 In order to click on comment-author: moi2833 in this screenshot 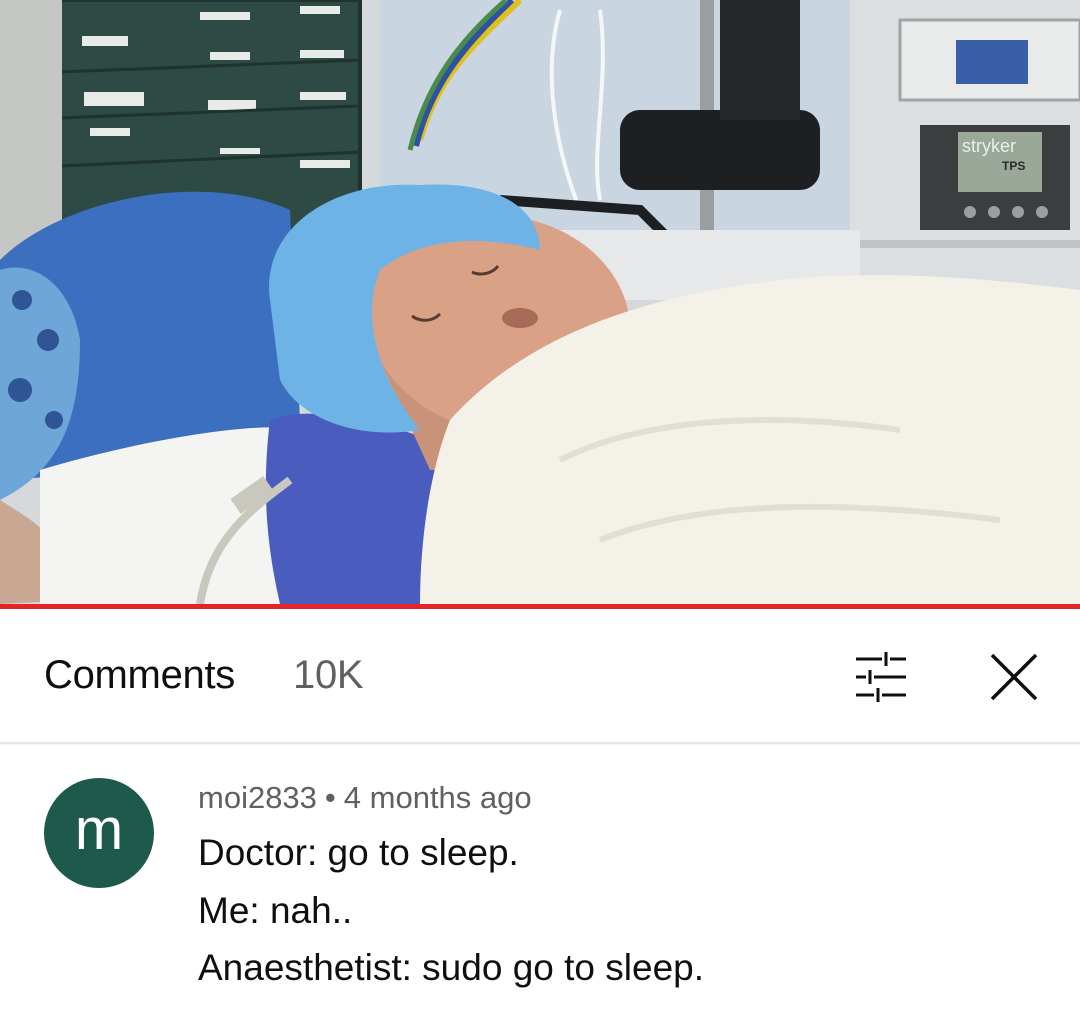, I will do `click(257, 797)`.